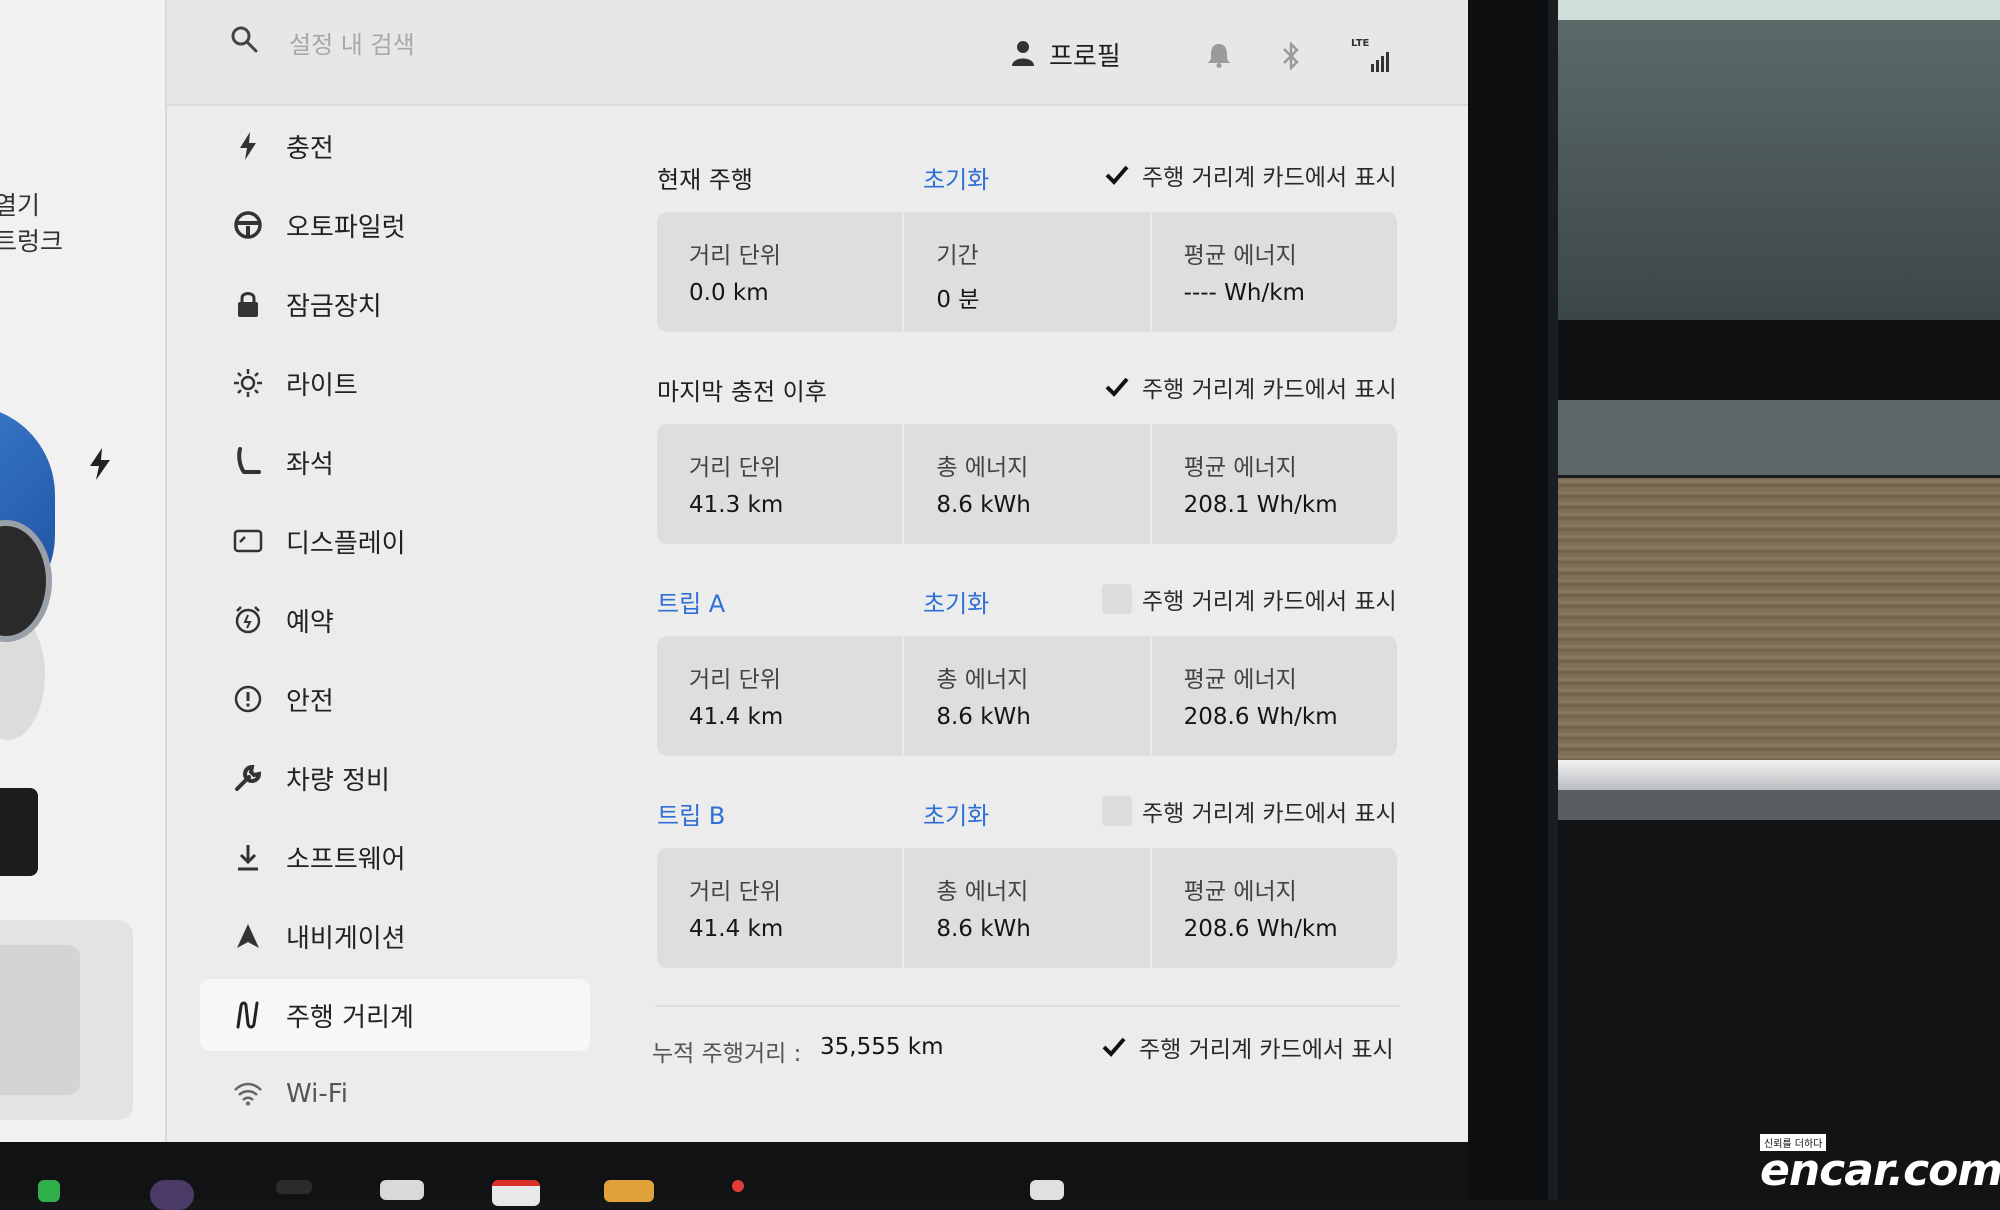 The height and width of the screenshot is (1210, 2000). What do you see at coordinates (1027, 272) in the screenshot?
I see `trip-stats-card: 거리 단위 0.0 km 기간 0 분 평균 에너지 ---- Wh/km` at bounding box center [1027, 272].